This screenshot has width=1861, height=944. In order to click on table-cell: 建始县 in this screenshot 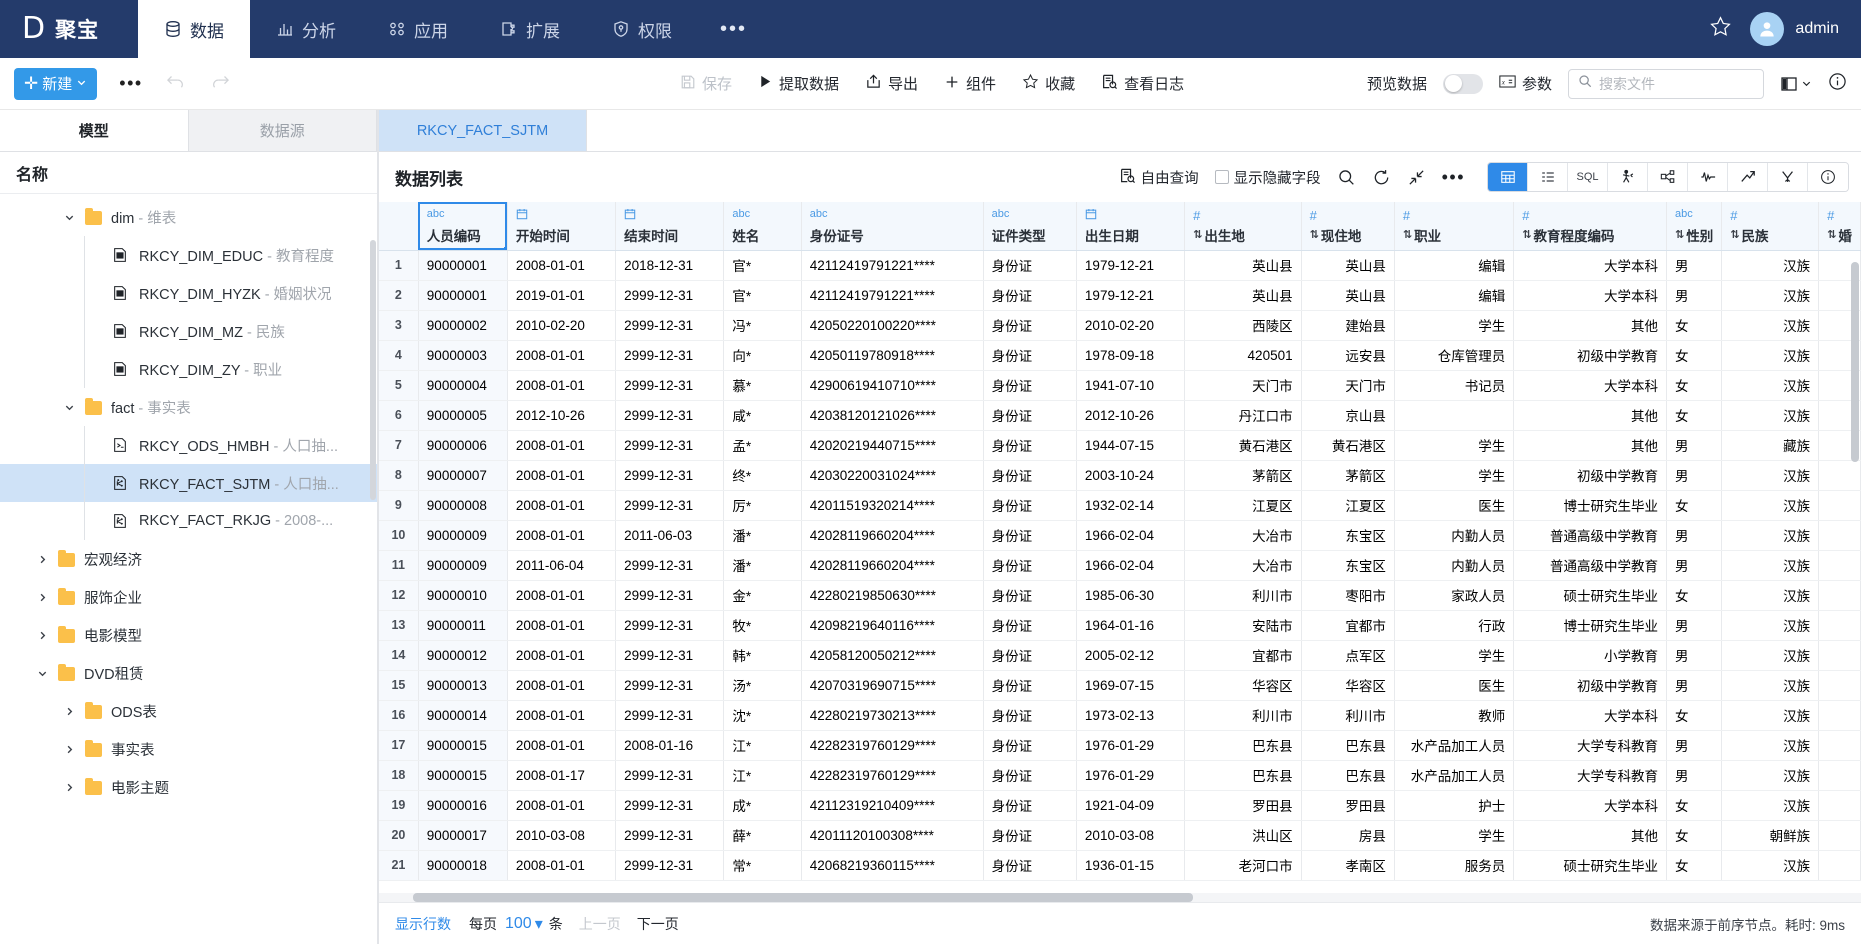, I will do `click(1348, 325)`.